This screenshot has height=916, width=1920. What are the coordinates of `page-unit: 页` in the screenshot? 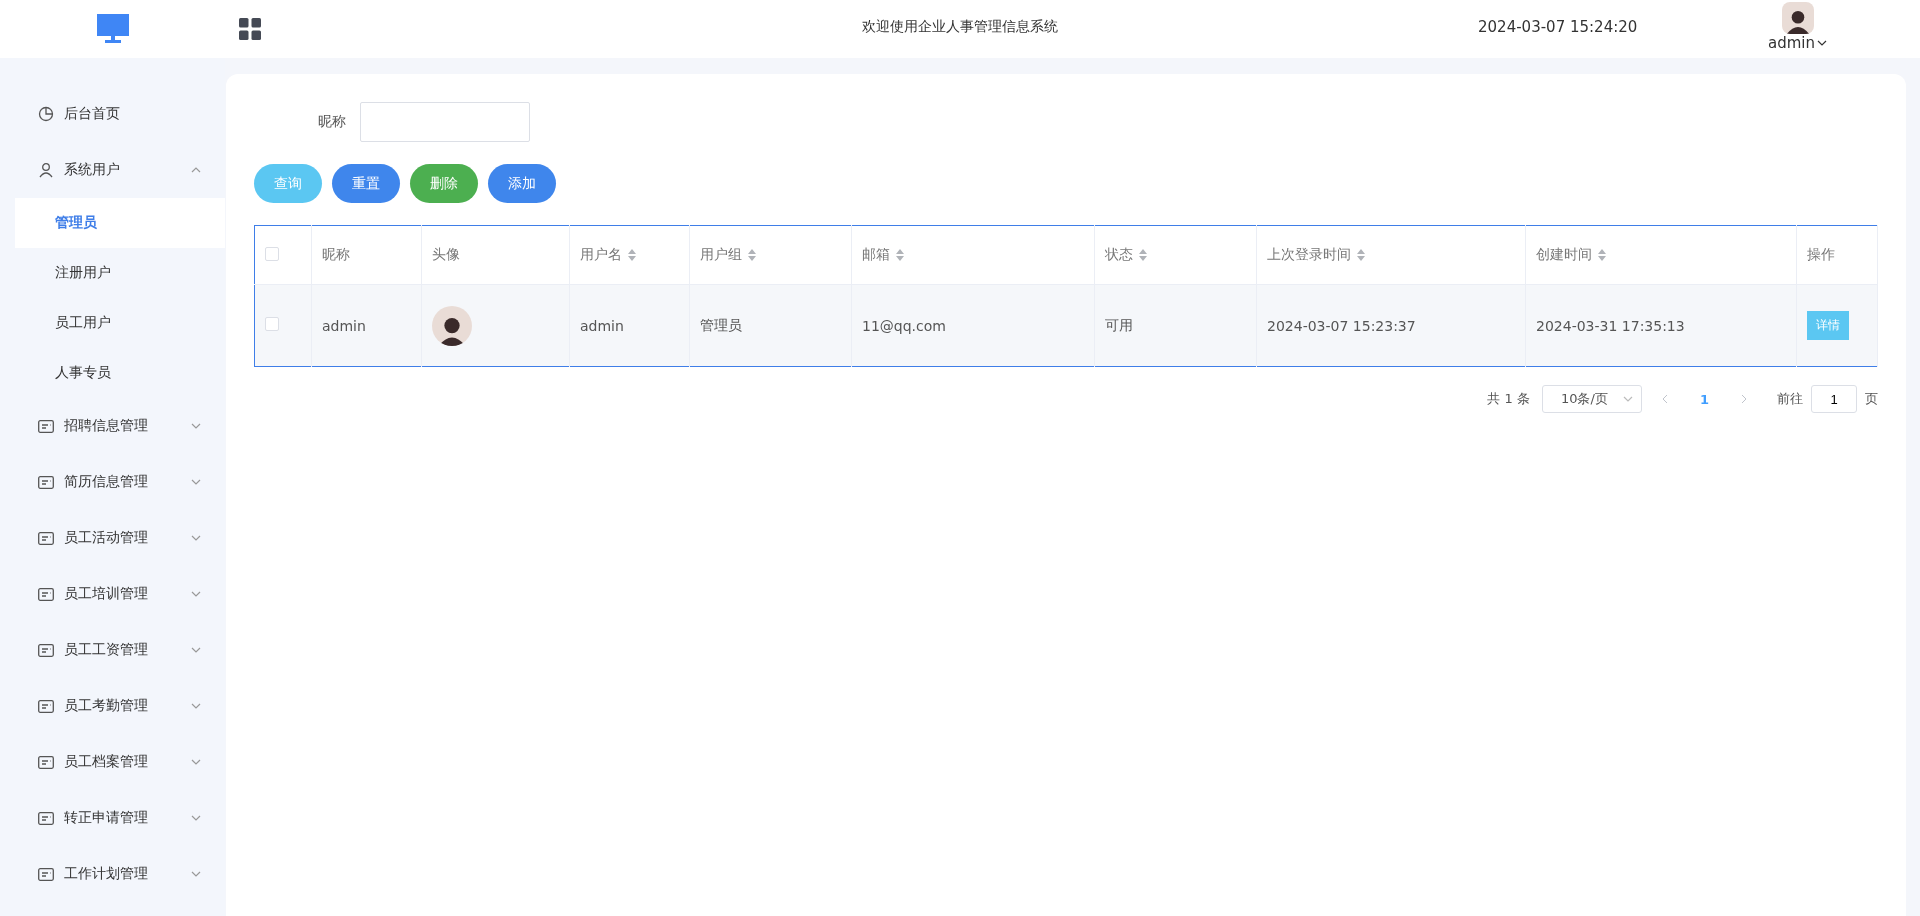 It's located at (1871, 399).